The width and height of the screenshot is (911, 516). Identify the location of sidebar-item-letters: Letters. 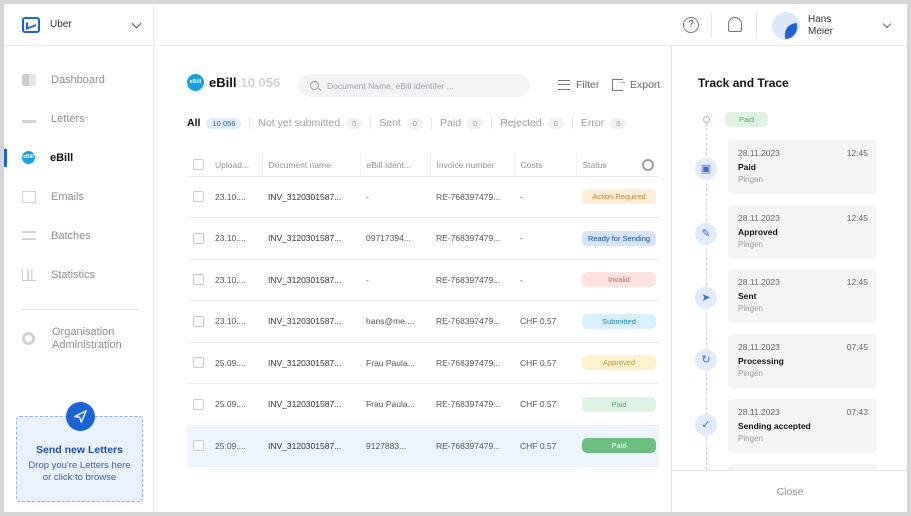
(79, 118).